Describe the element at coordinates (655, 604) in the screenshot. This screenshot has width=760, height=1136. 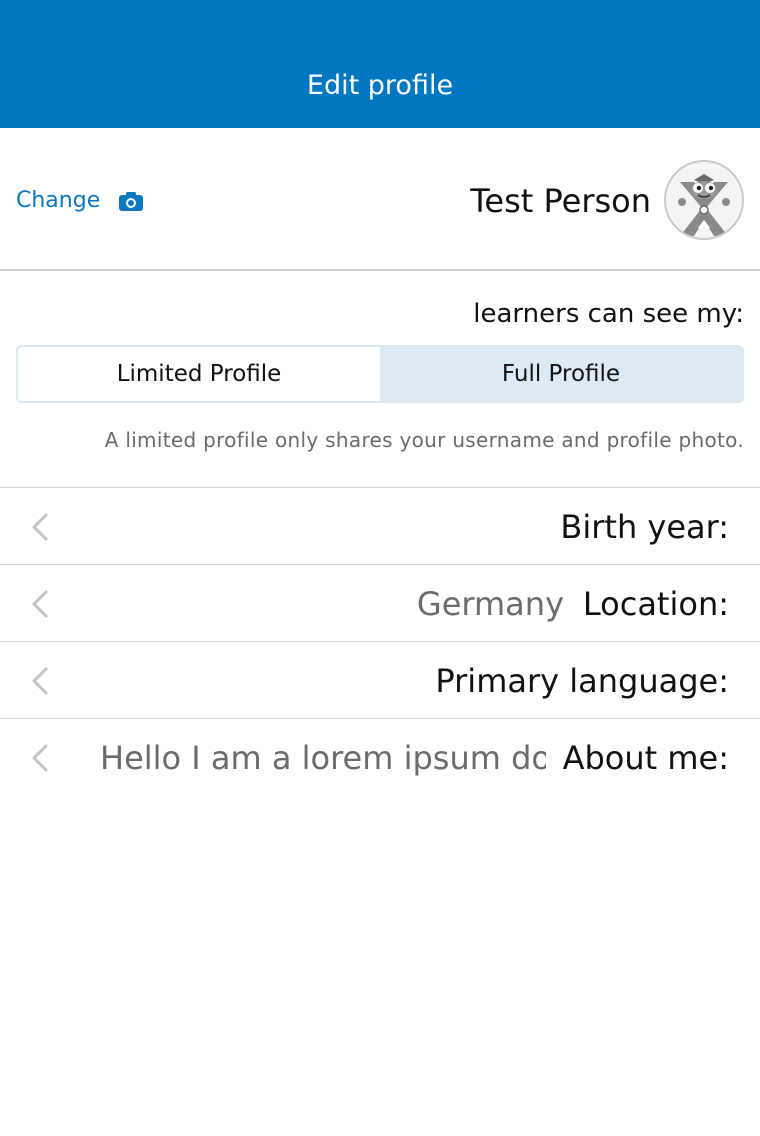
I see `location-label: Location:` at that location.